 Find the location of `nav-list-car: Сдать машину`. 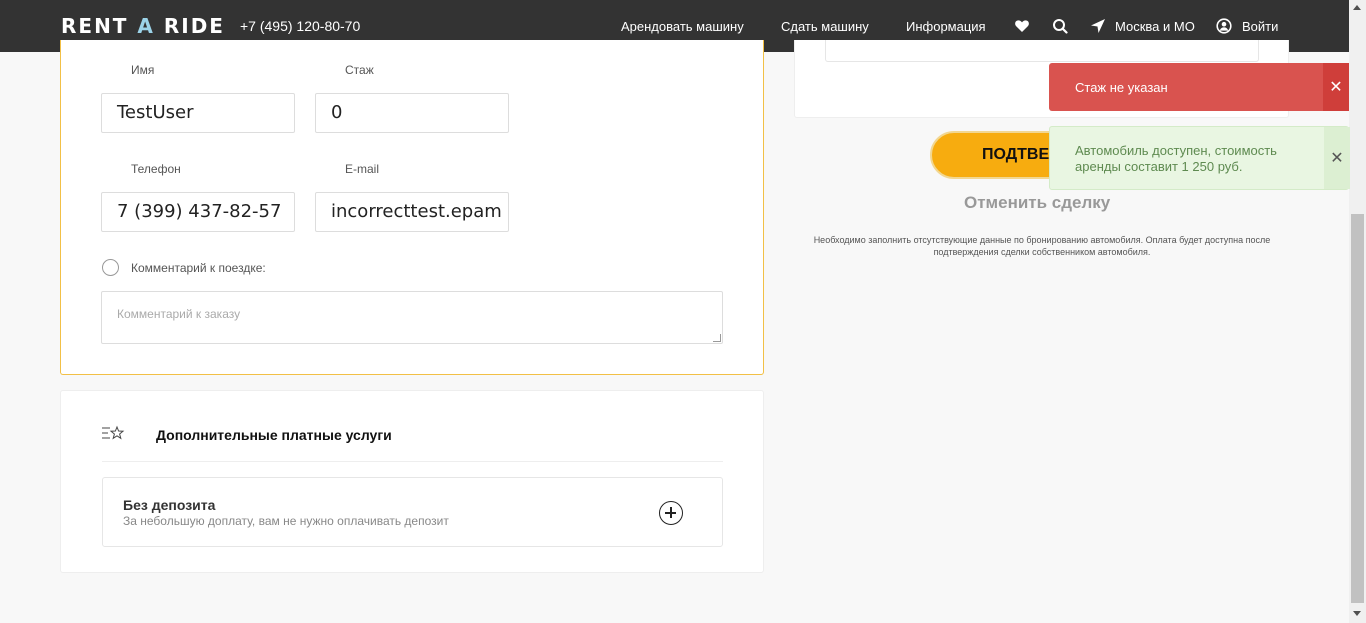

nav-list-car: Сдать машину is located at coordinates (825, 26).